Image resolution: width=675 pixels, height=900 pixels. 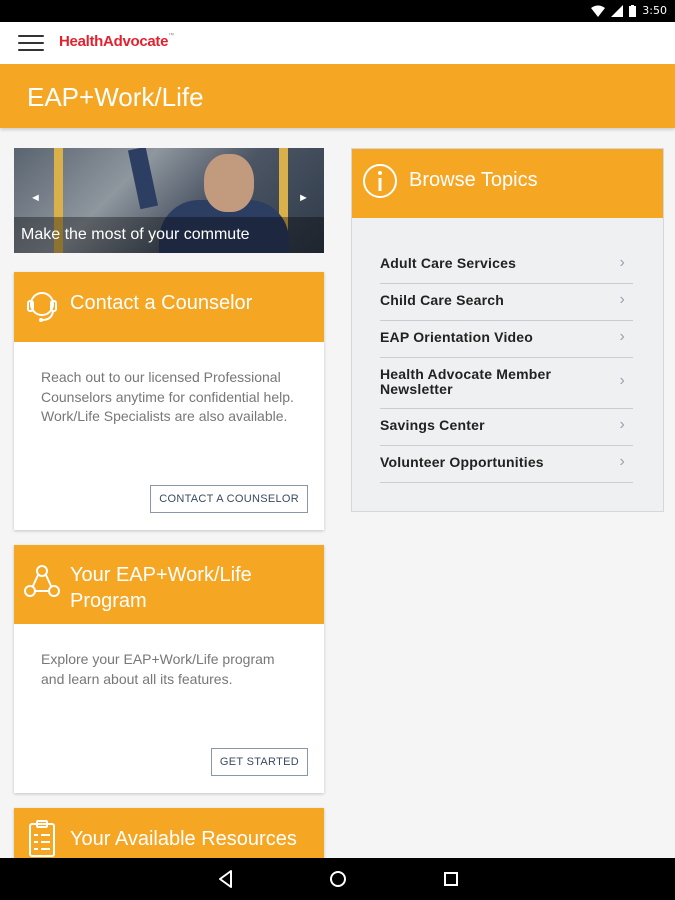 I want to click on topic-label: Health Advocate Member Newsletter, so click(x=466, y=381).